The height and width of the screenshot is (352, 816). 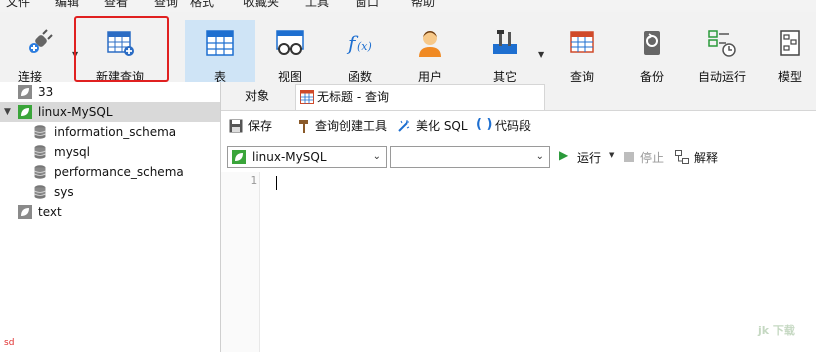 I want to click on query-tab-icon, so click(x=307, y=97).